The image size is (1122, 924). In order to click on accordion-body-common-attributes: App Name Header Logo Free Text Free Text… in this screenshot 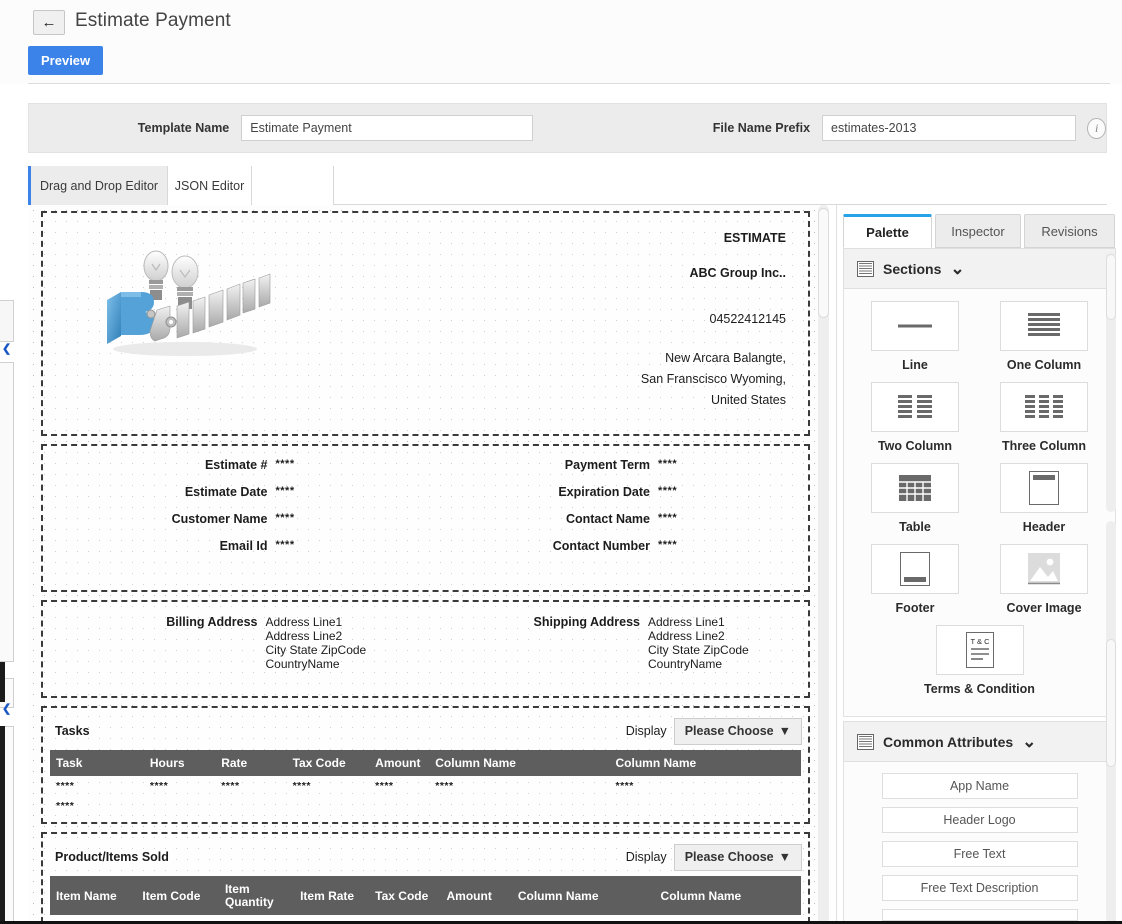, I will do `click(979, 843)`.